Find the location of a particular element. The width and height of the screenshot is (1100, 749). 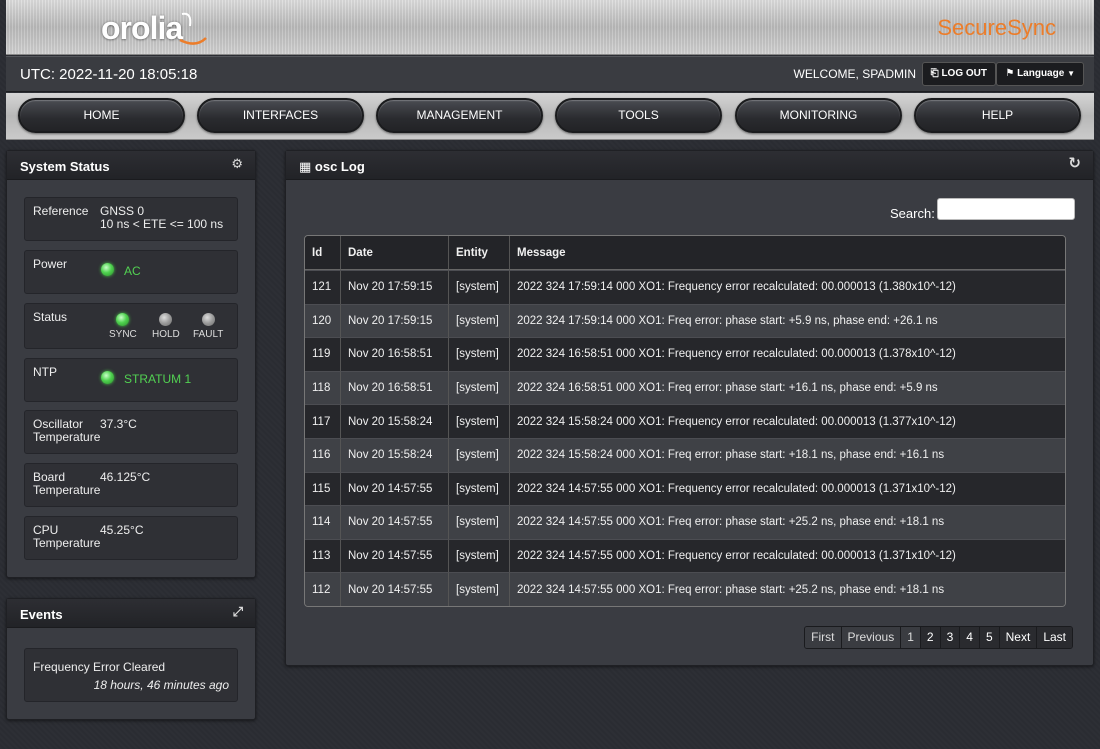

column-header-id: Id is located at coordinates (323, 253).